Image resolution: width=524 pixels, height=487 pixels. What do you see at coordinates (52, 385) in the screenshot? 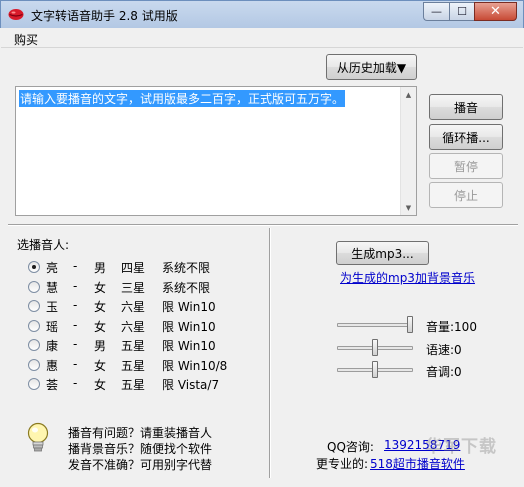
I see `voice-name: 荟` at bounding box center [52, 385].